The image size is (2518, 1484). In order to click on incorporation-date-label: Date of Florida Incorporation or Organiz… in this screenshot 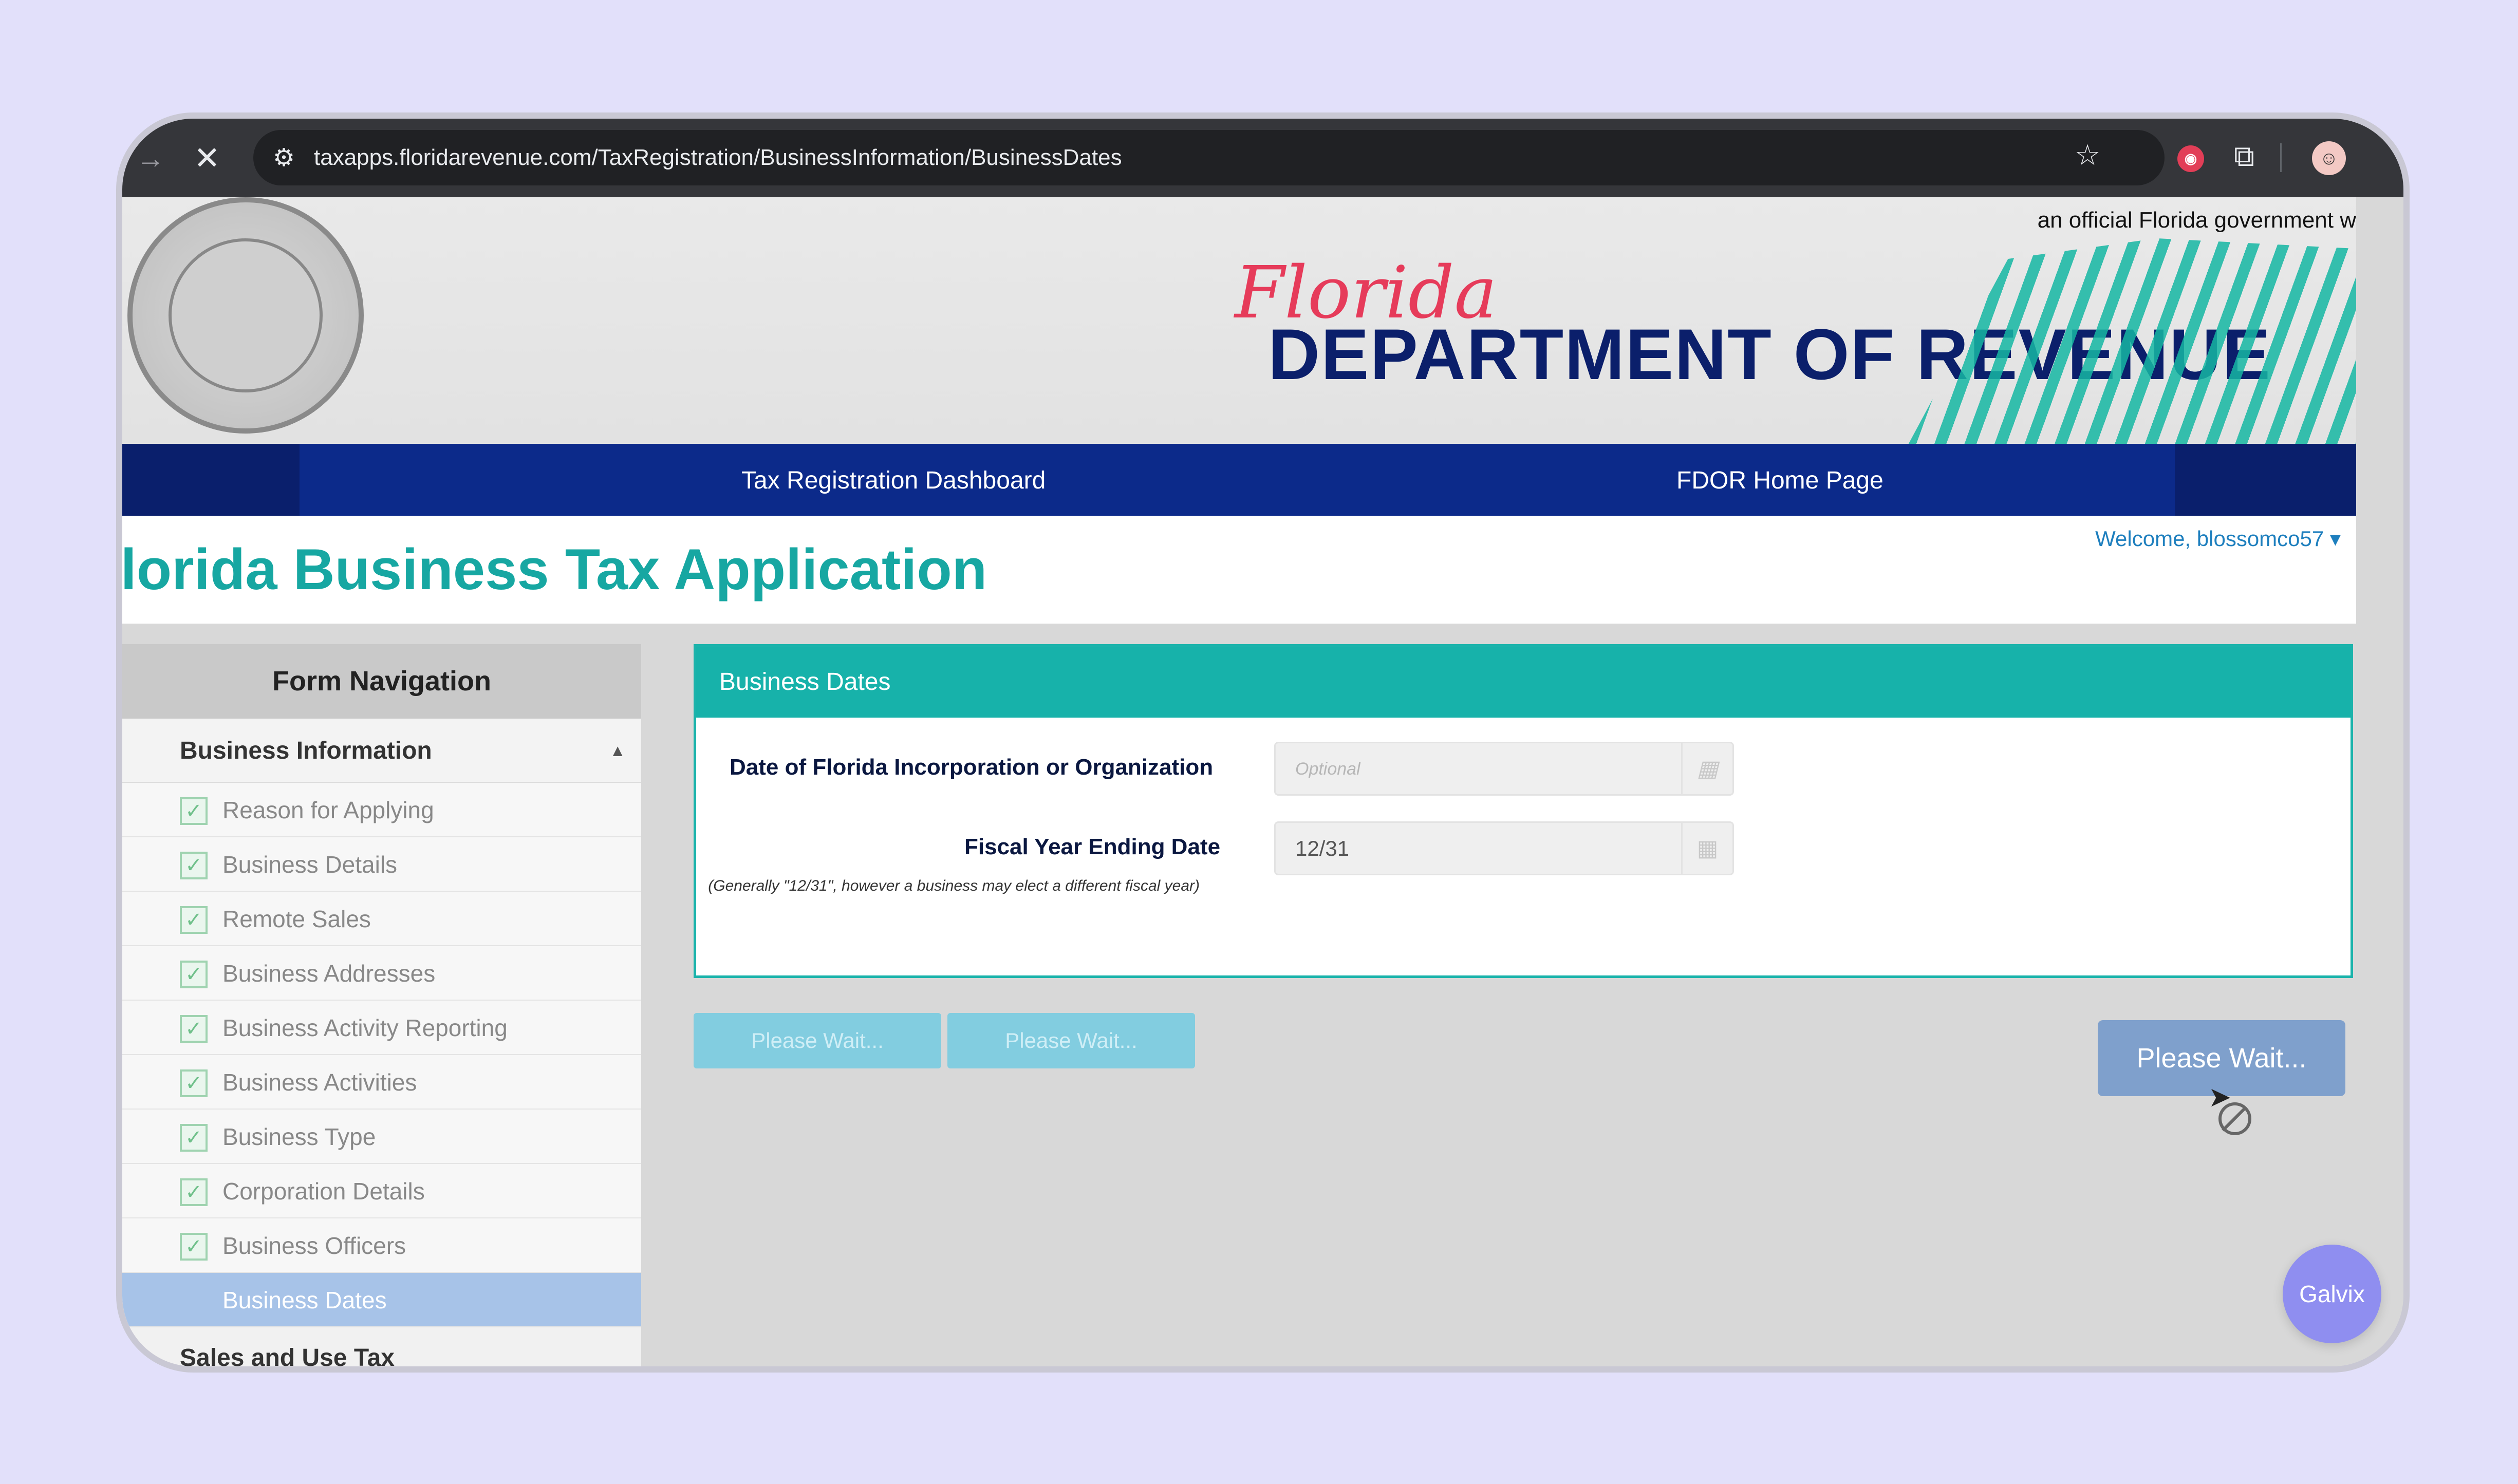, I will do `click(972, 767)`.